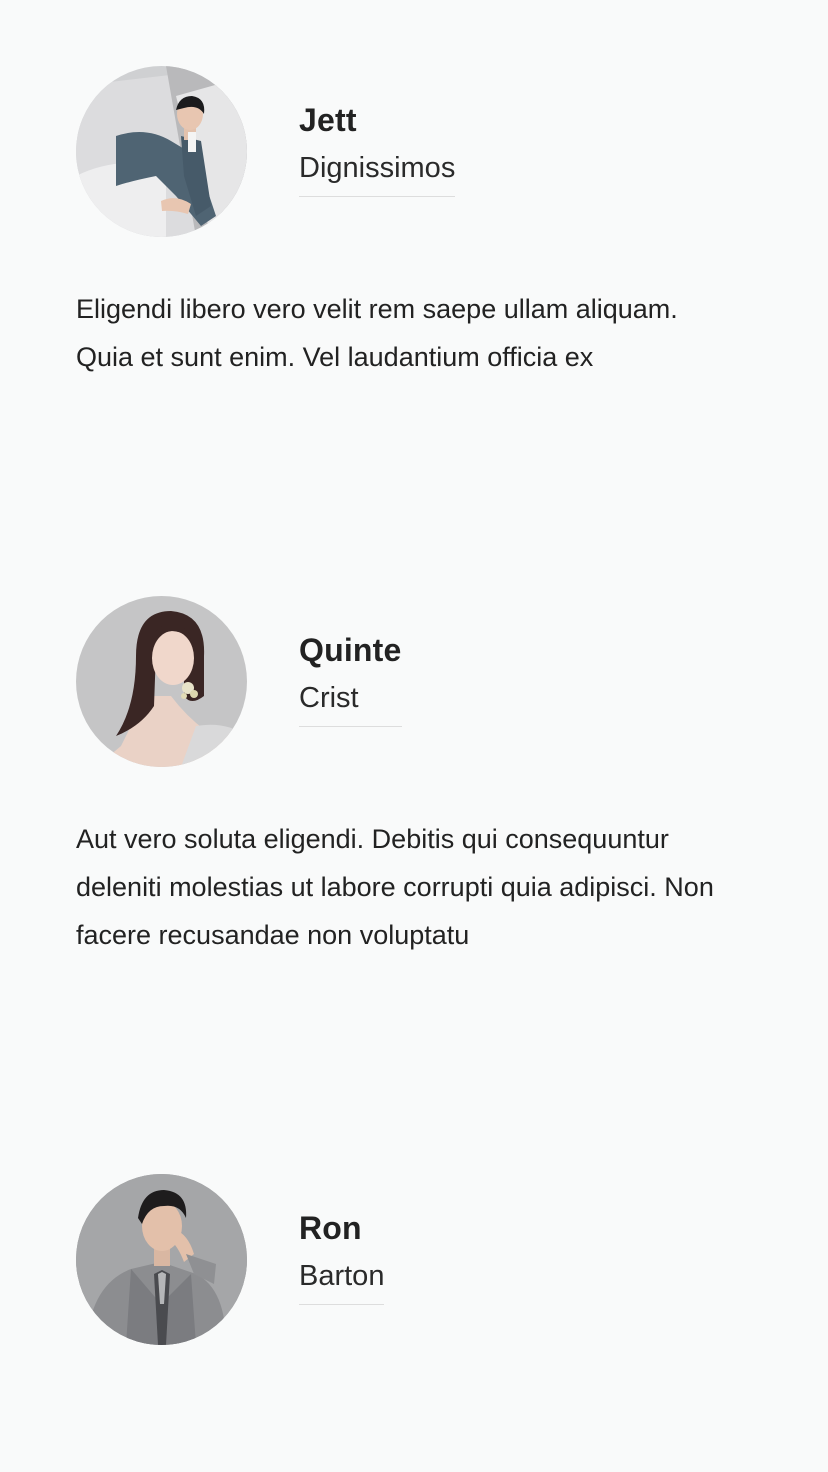  Describe the element at coordinates (329, 698) in the screenshot. I see `author-role: Crist` at that location.